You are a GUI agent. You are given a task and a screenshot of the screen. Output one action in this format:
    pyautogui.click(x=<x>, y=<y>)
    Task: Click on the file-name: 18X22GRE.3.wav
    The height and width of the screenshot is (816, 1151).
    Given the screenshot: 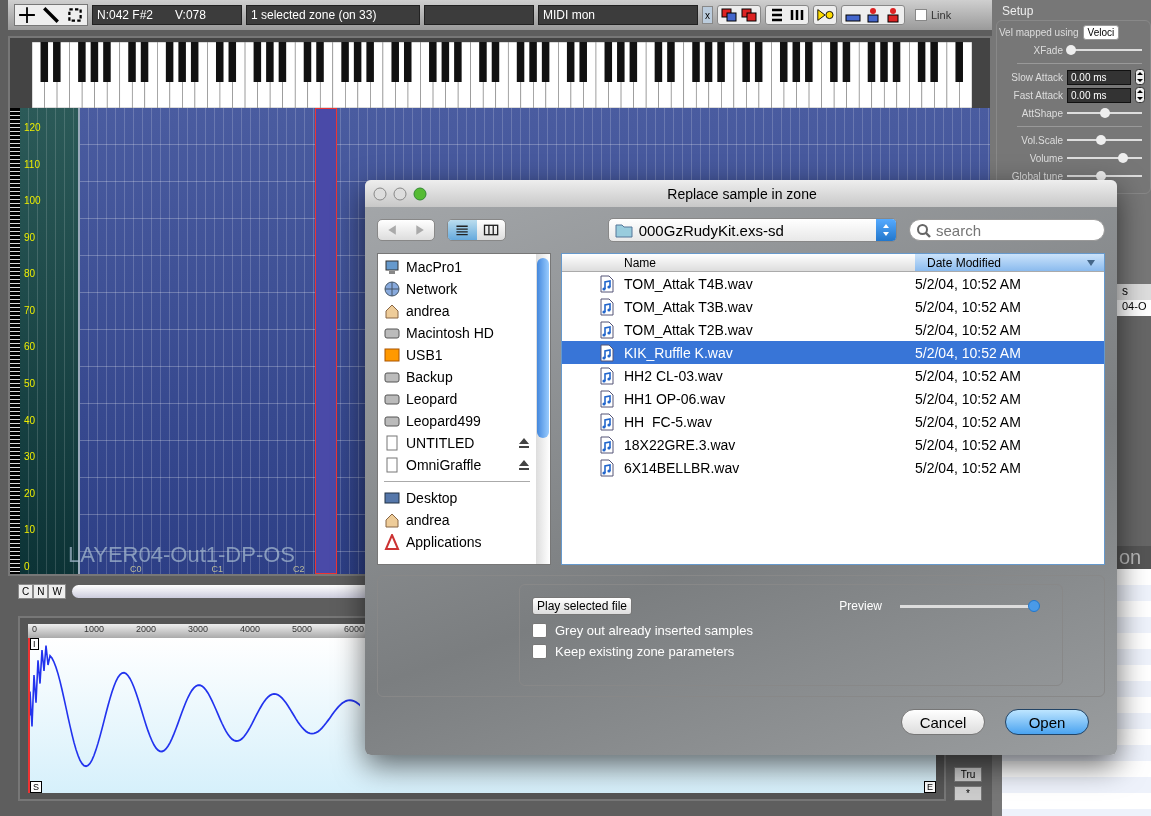 What is the action you would take?
    pyautogui.click(x=680, y=444)
    